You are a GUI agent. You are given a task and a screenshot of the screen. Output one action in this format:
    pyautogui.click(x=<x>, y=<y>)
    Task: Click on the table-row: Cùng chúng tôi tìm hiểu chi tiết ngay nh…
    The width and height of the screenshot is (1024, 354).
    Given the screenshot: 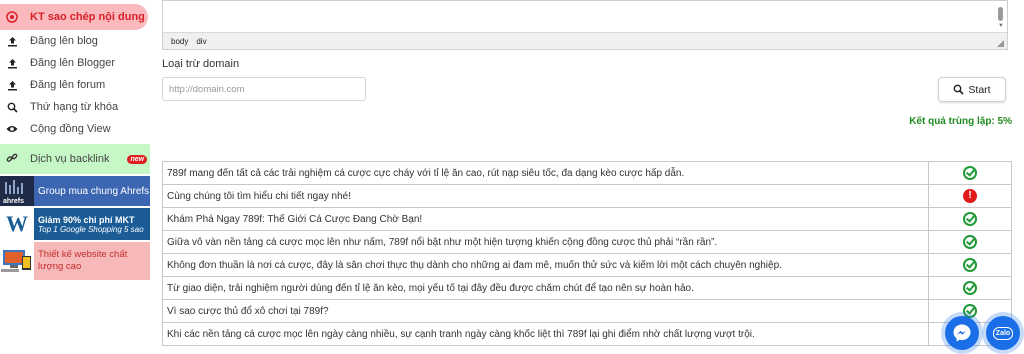 What is the action you would take?
    pyautogui.click(x=587, y=196)
    